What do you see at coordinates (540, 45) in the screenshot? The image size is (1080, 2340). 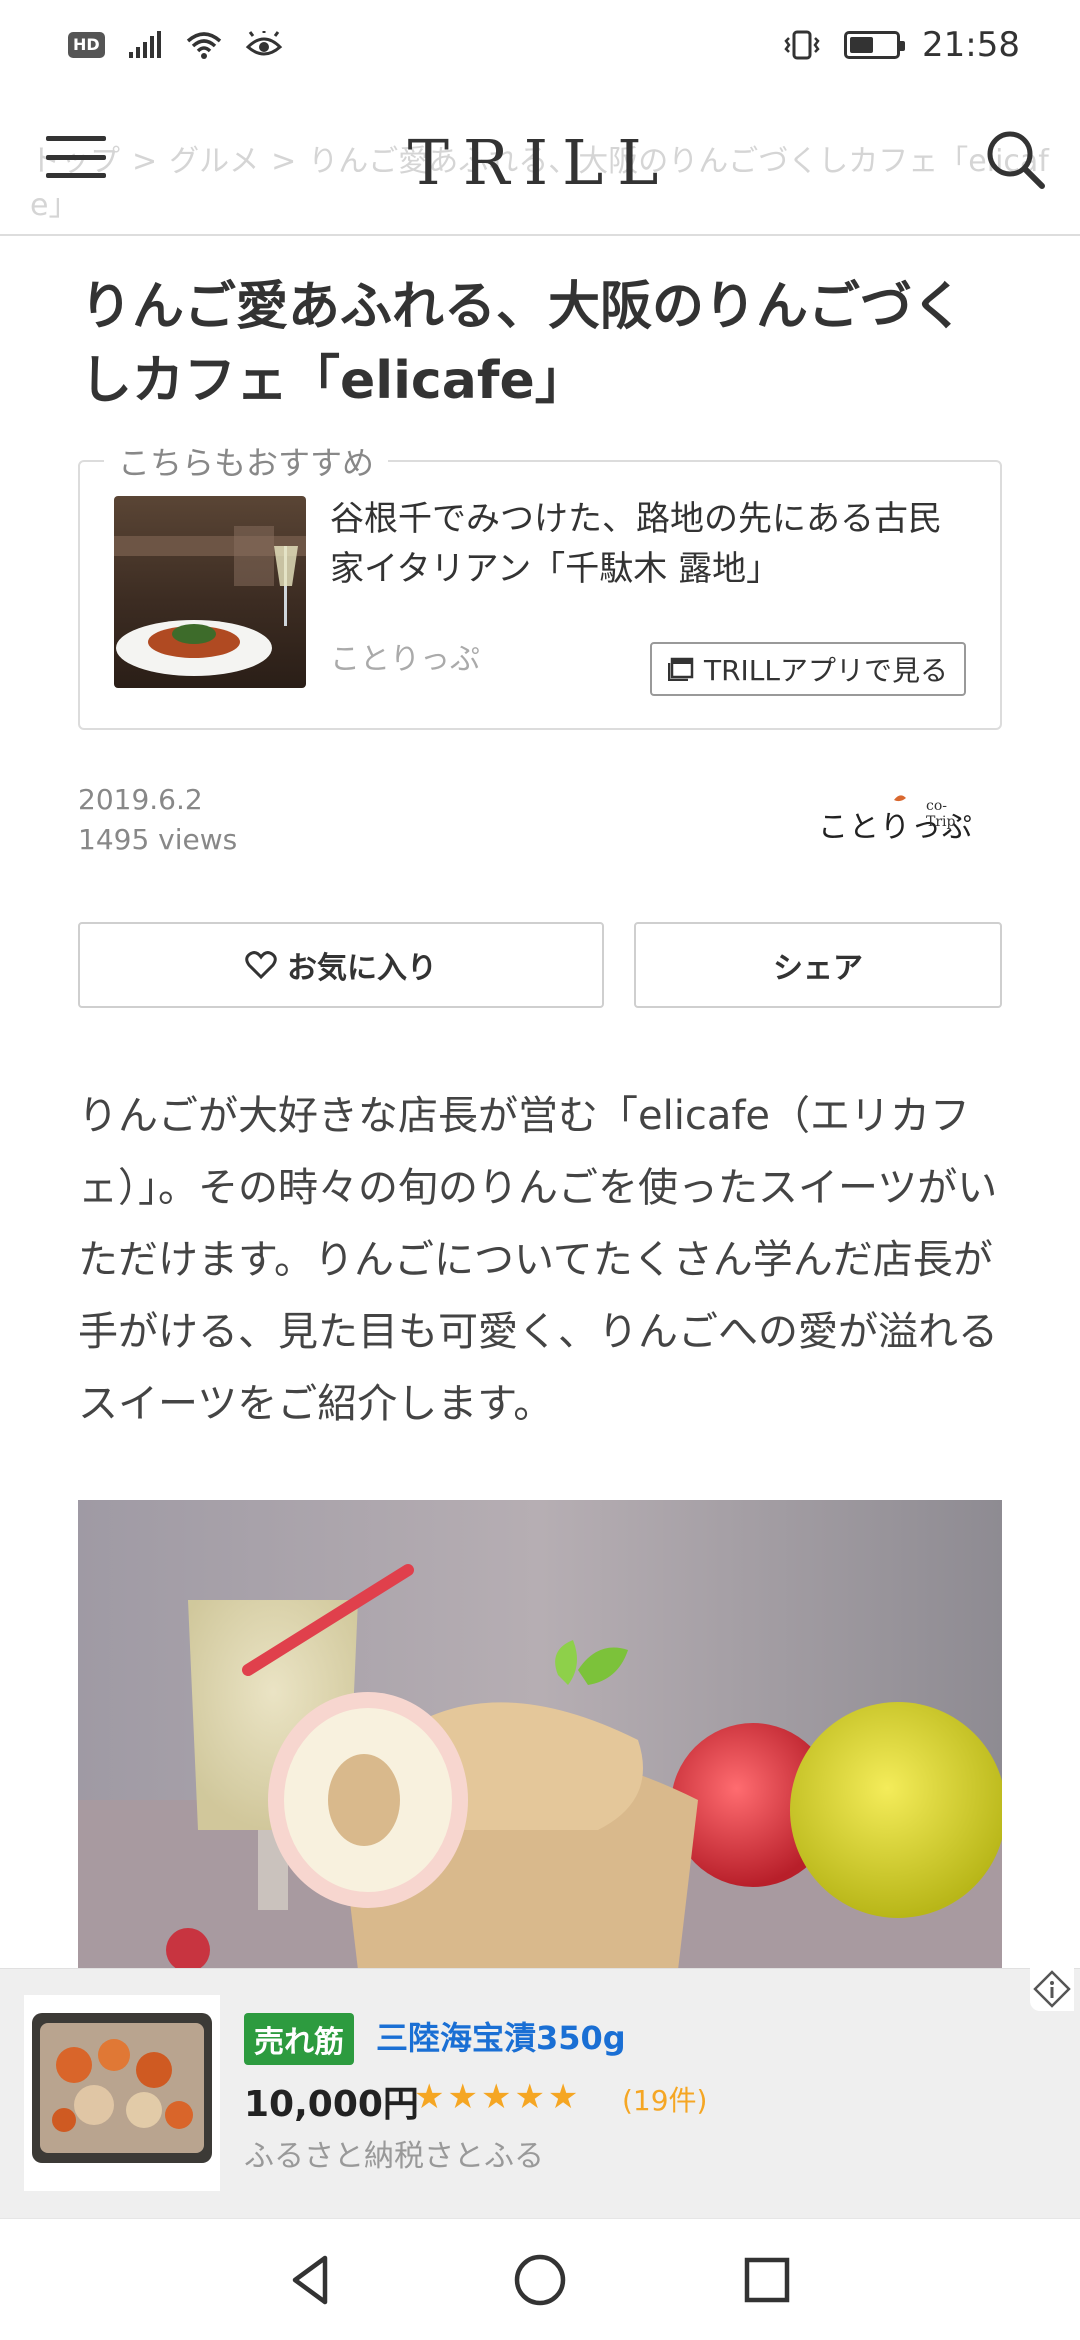 I see `status-bar: HD 21:58` at bounding box center [540, 45].